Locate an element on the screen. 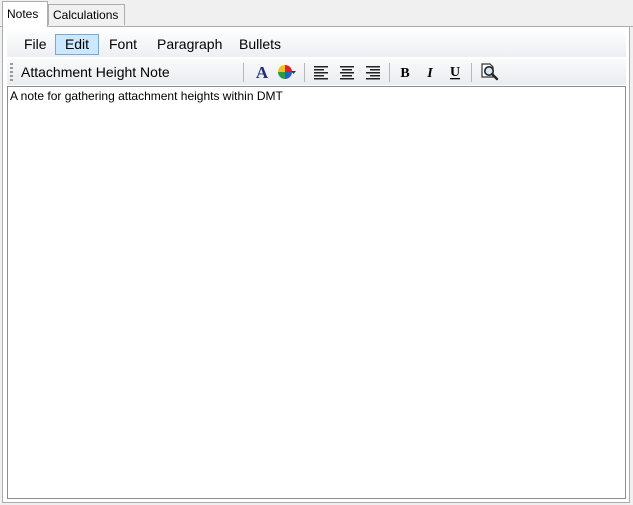  toolbar-grip is located at coordinates (11, 72).